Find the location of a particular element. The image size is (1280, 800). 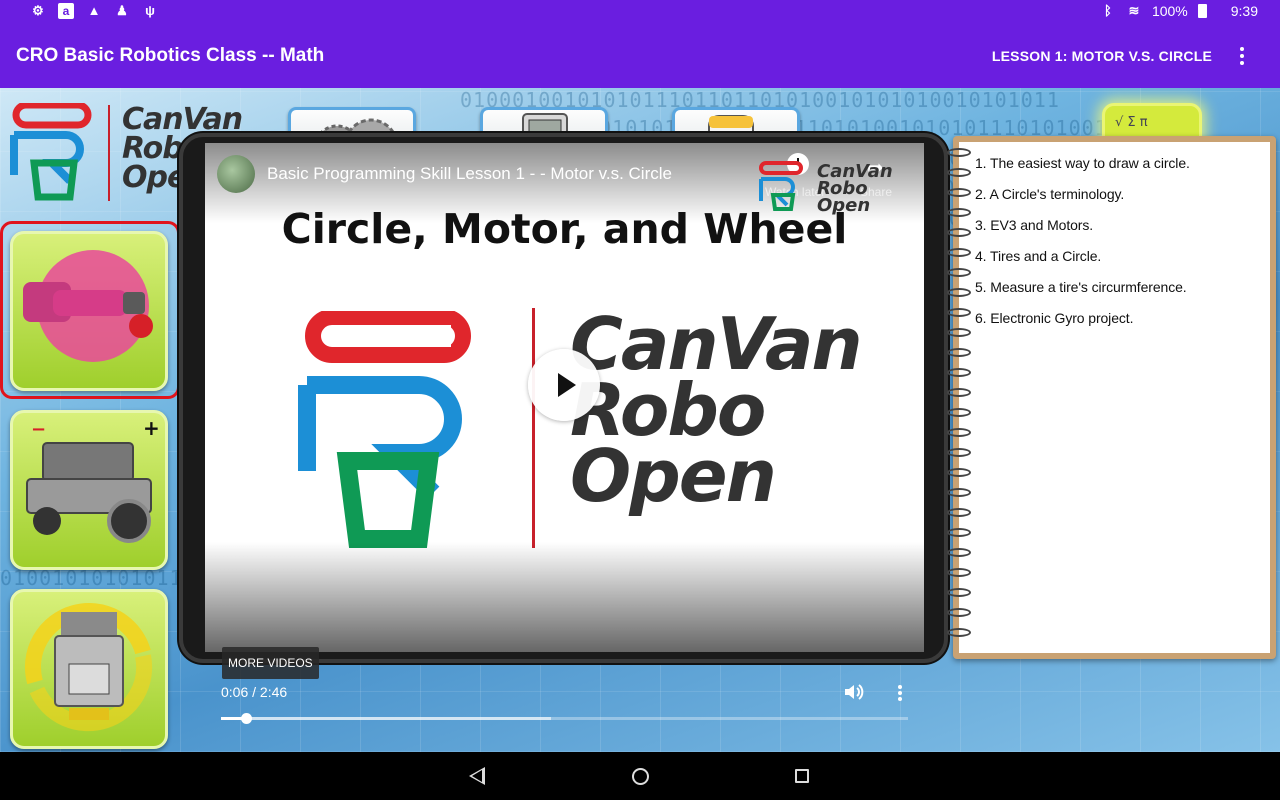

scrubber-knob is located at coordinates (246, 718).